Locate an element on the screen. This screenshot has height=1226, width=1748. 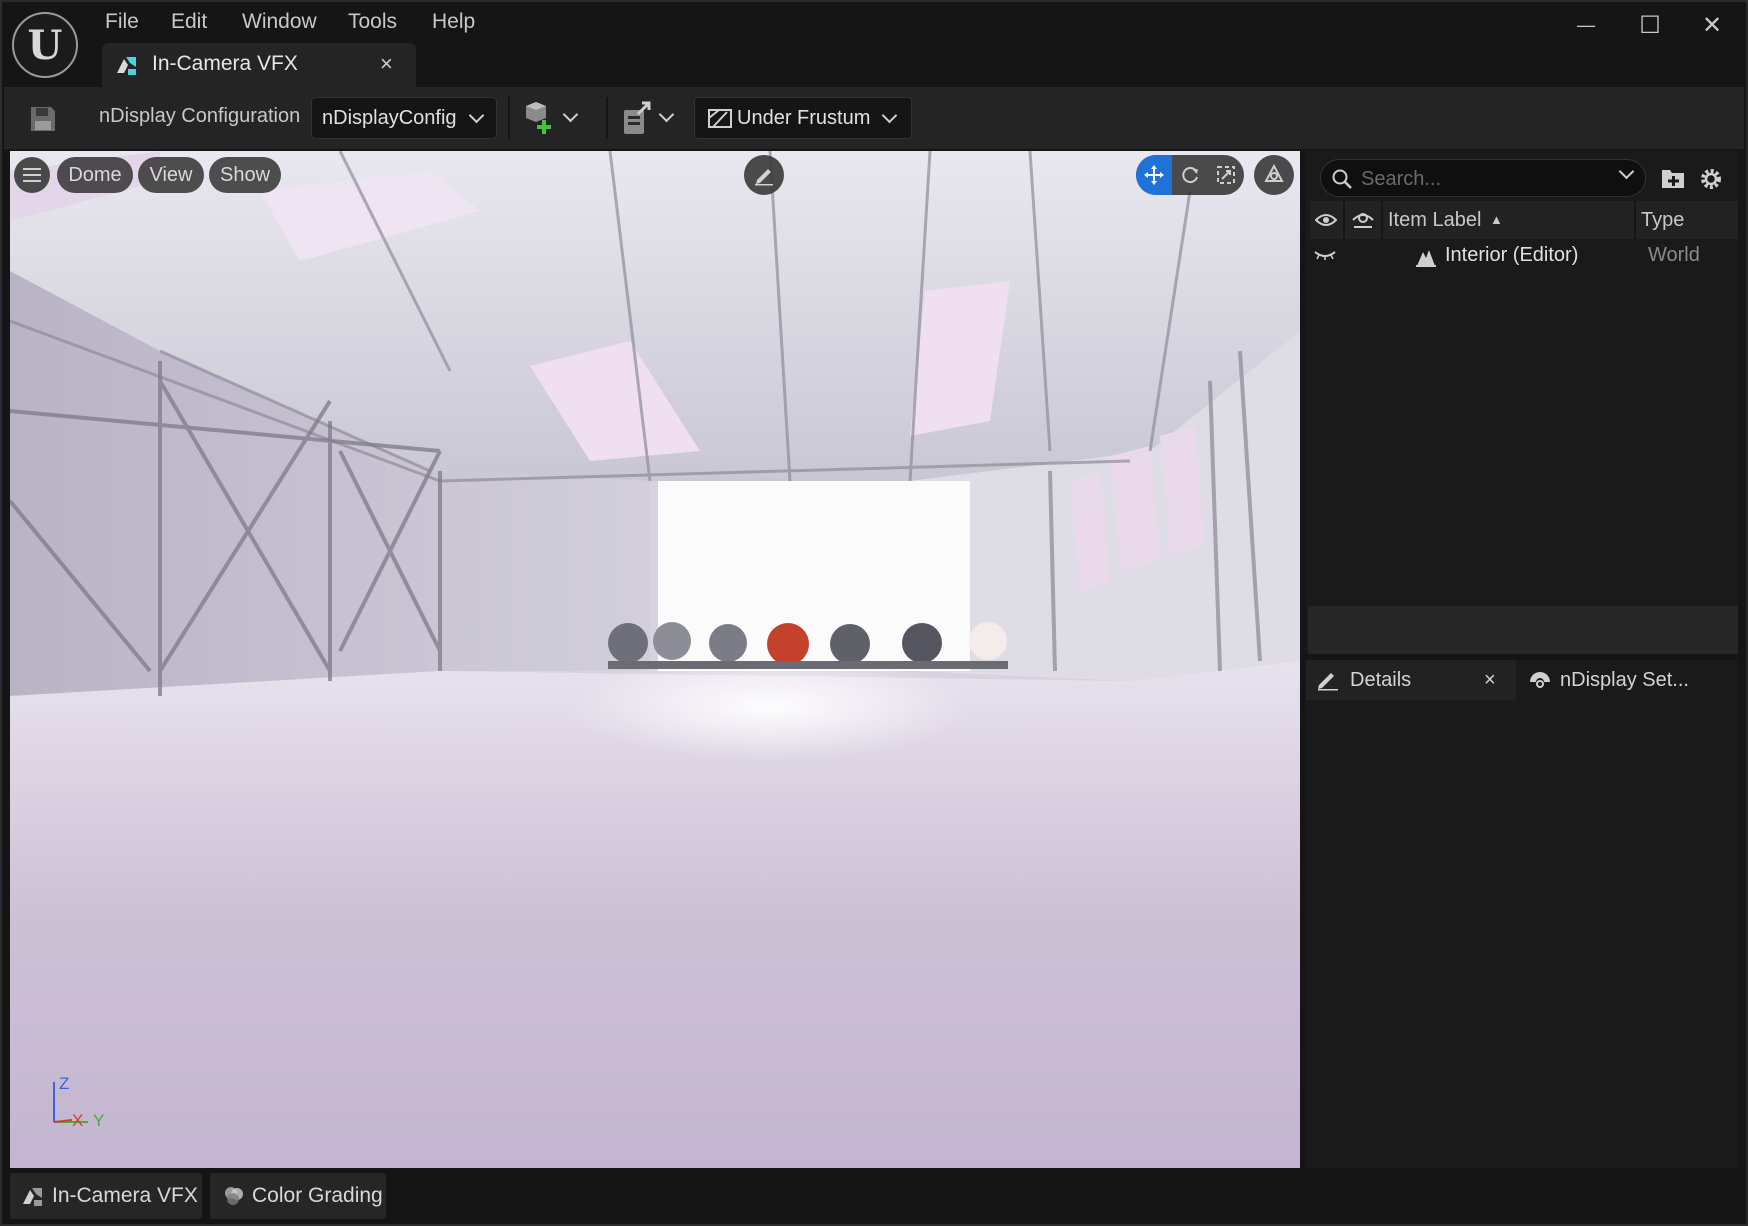
maximize-button: ☐ is located at coordinates (1650, 25).